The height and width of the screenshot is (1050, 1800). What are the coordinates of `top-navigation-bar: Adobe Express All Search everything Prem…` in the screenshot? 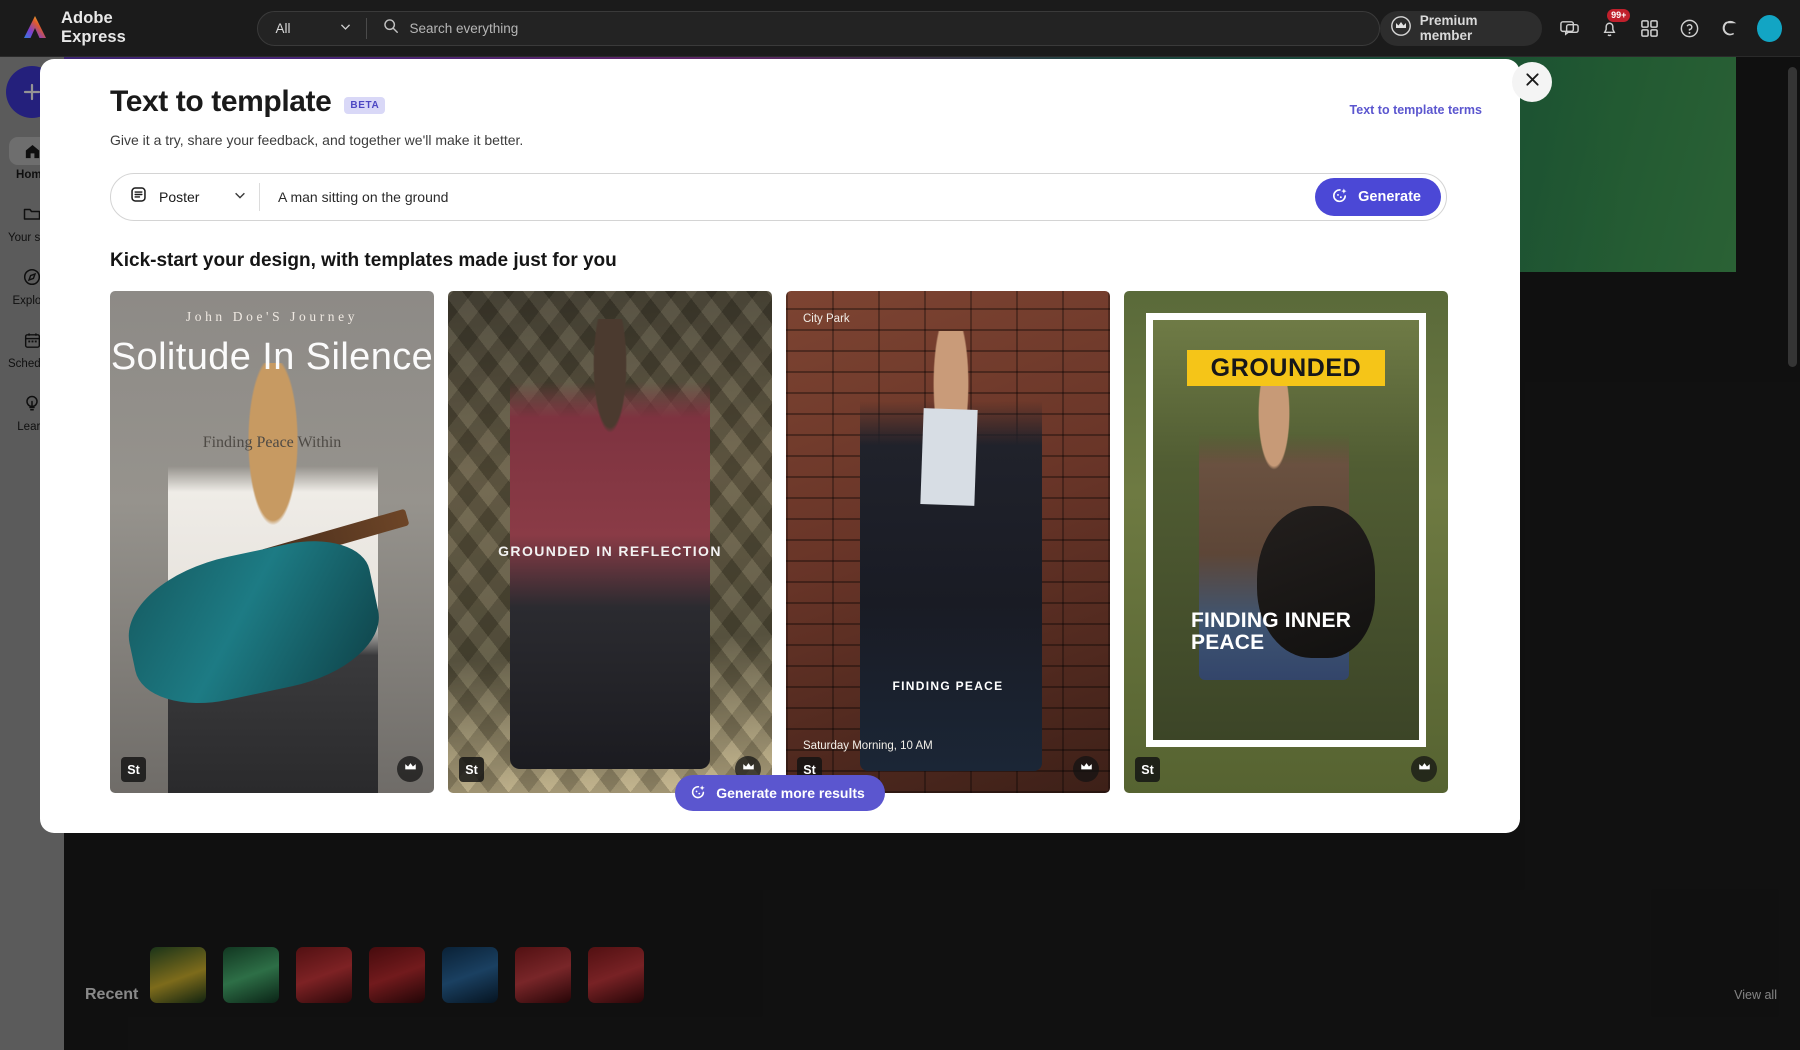 It's located at (900, 28).